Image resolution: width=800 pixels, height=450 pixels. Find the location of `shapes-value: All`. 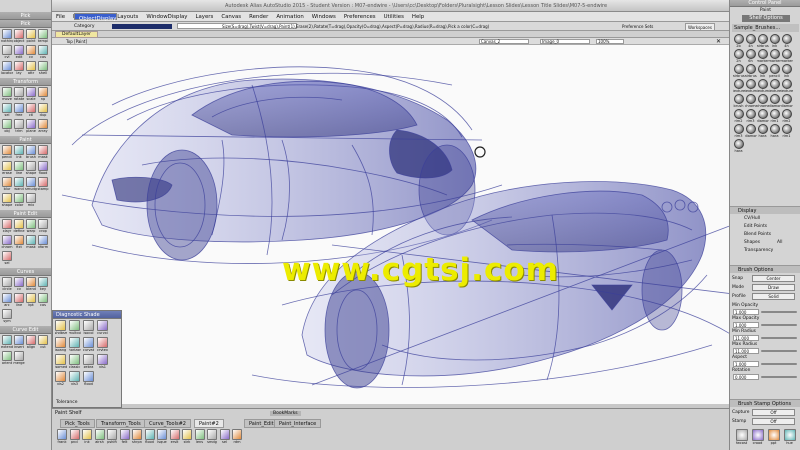

shapes-value: All is located at coordinates (779, 242).